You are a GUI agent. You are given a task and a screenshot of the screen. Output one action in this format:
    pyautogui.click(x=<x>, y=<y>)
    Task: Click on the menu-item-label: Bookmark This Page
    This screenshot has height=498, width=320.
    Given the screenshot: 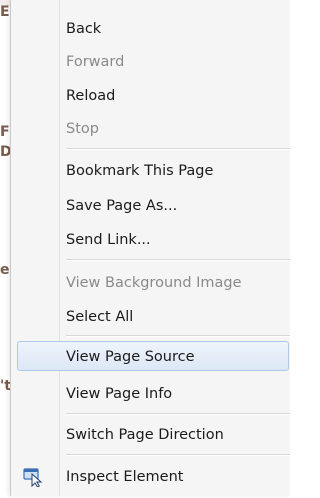 What is the action you would take?
    pyautogui.click(x=140, y=171)
    